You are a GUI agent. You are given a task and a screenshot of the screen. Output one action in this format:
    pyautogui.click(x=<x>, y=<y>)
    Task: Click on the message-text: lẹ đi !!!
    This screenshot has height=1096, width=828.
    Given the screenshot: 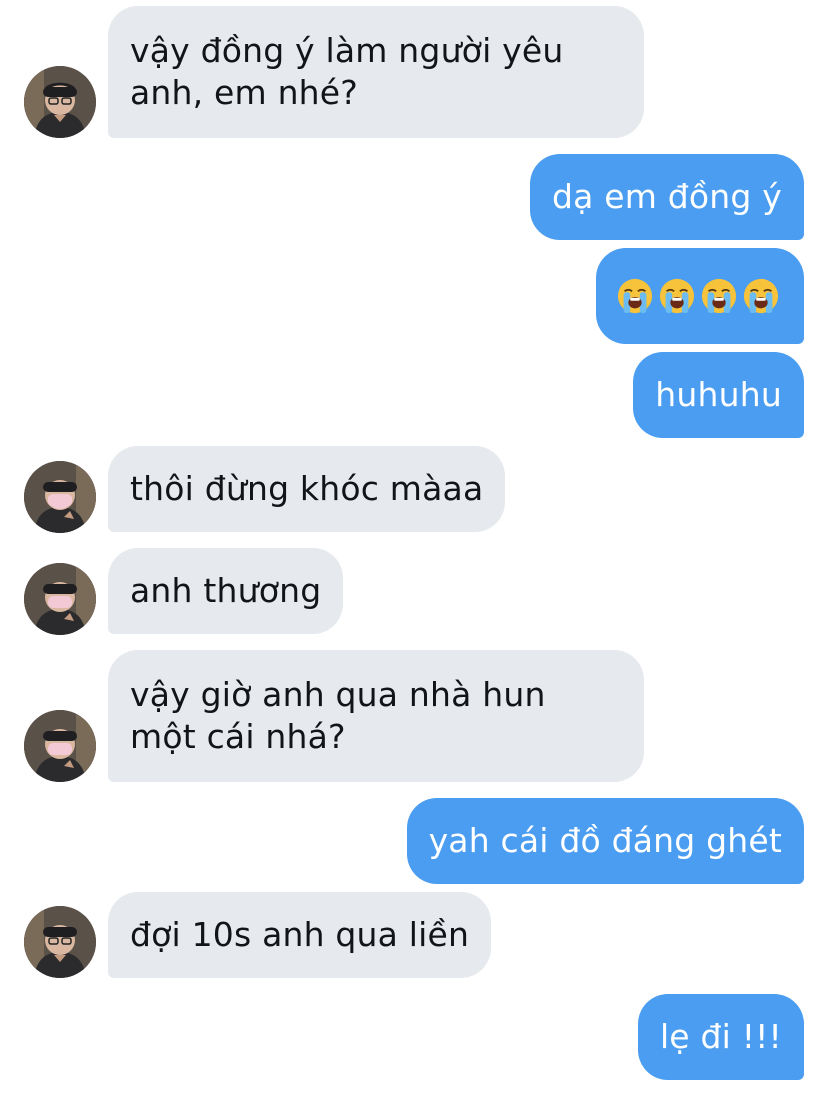 What is the action you would take?
    pyautogui.click(x=720, y=1036)
    